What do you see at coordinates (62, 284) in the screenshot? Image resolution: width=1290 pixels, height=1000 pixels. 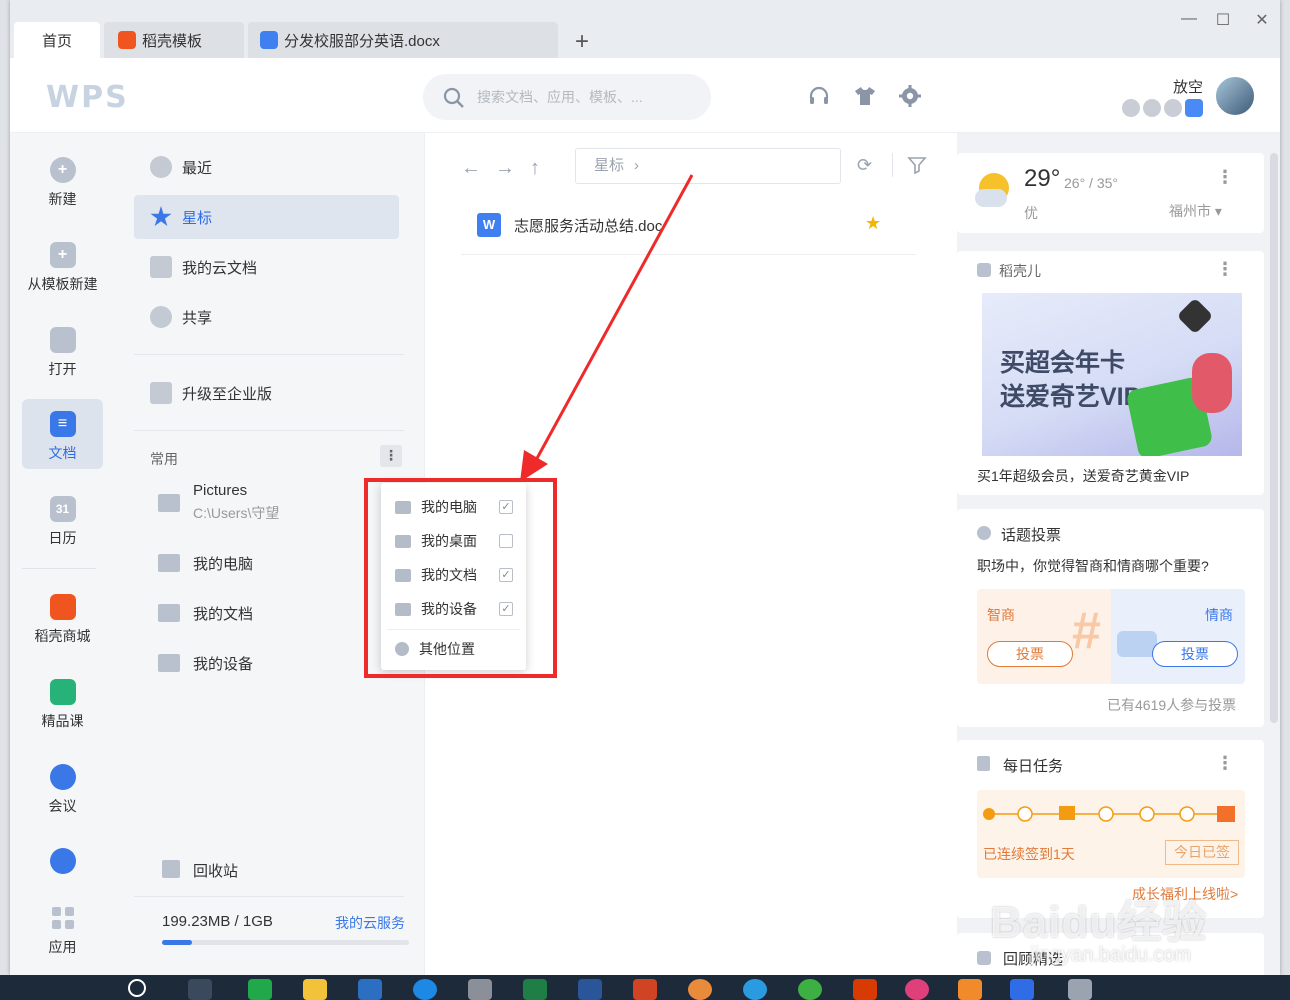 I see `nav-label: 从模板新建` at bounding box center [62, 284].